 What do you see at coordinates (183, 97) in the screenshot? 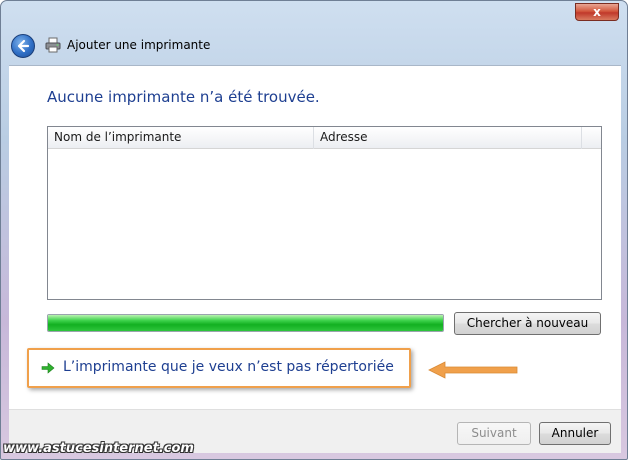
I see `page-heading: Aucune imprimante n’a été trouvée.` at bounding box center [183, 97].